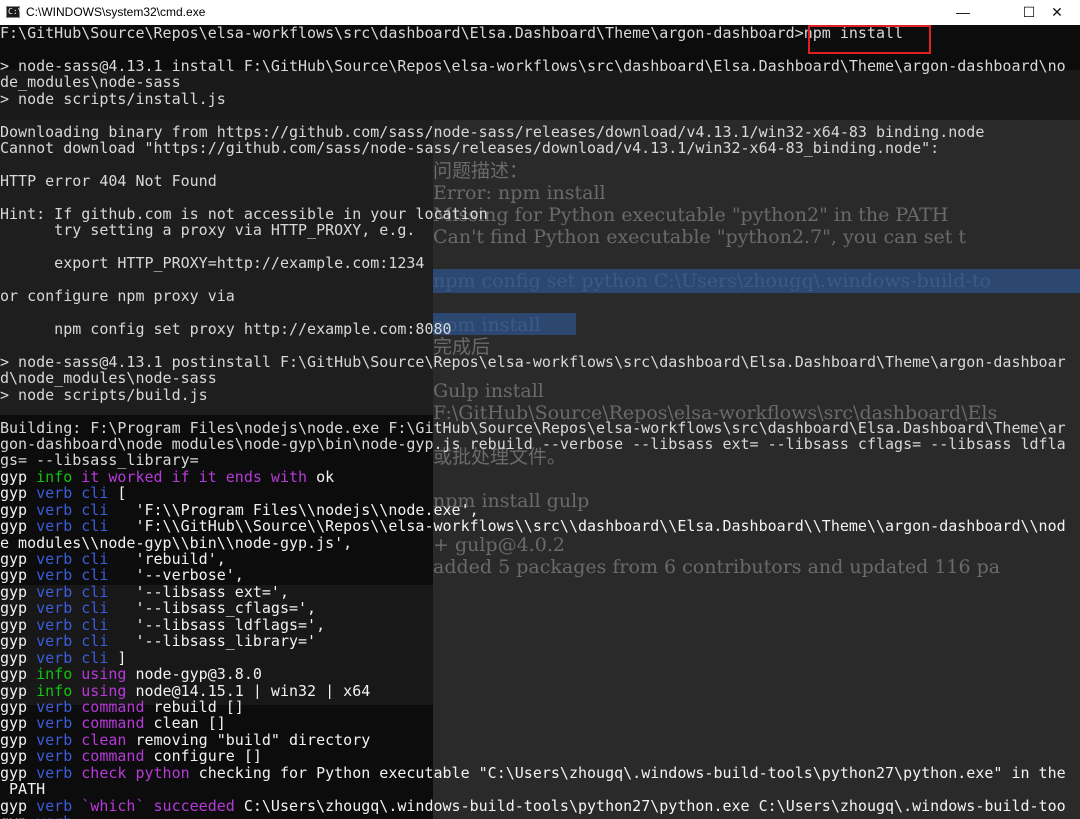 The height and width of the screenshot is (819, 1080). Describe the element at coordinates (540, 296) in the screenshot. I see `console-line: or configure npm proxy via` at that location.